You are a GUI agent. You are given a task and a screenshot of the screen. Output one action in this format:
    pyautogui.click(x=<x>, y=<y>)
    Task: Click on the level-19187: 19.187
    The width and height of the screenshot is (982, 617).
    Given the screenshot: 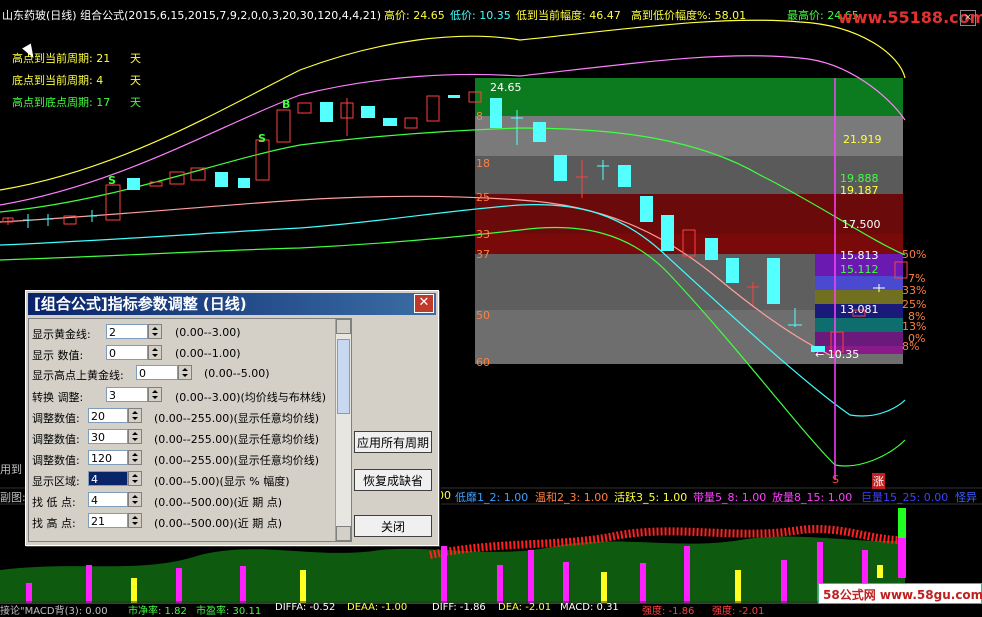 What is the action you would take?
    pyautogui.click(x=859, y=190)
    